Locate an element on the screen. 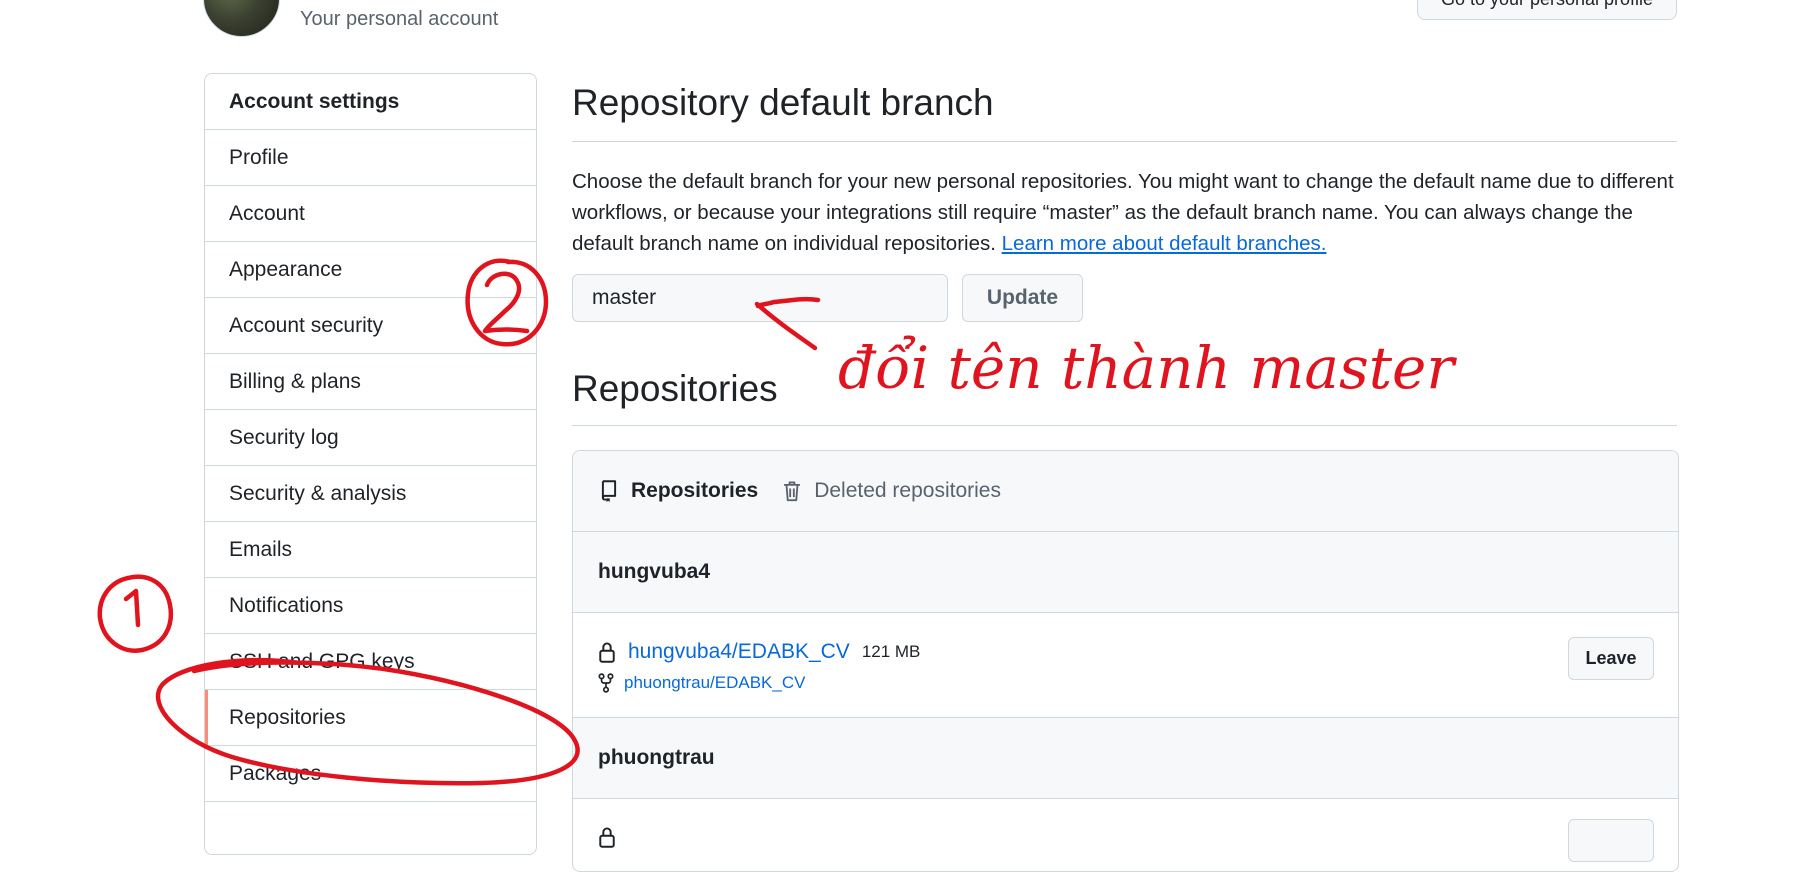 The width and height of the screenshot is (1819, 872). go-to-profile-button: Go to your personal profile is located at coordinates (1547, 10).